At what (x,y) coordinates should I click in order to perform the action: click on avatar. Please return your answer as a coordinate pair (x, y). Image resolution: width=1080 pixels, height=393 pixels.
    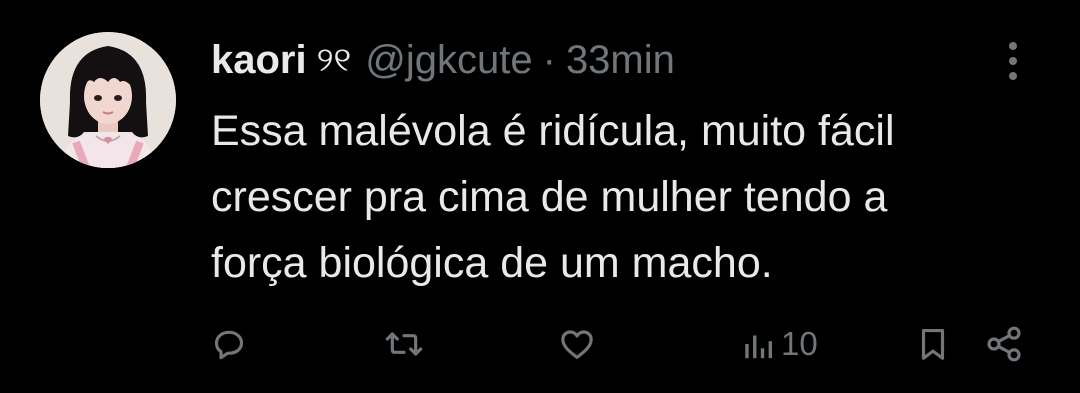
    Looking at the image, I should click on (108, 100).